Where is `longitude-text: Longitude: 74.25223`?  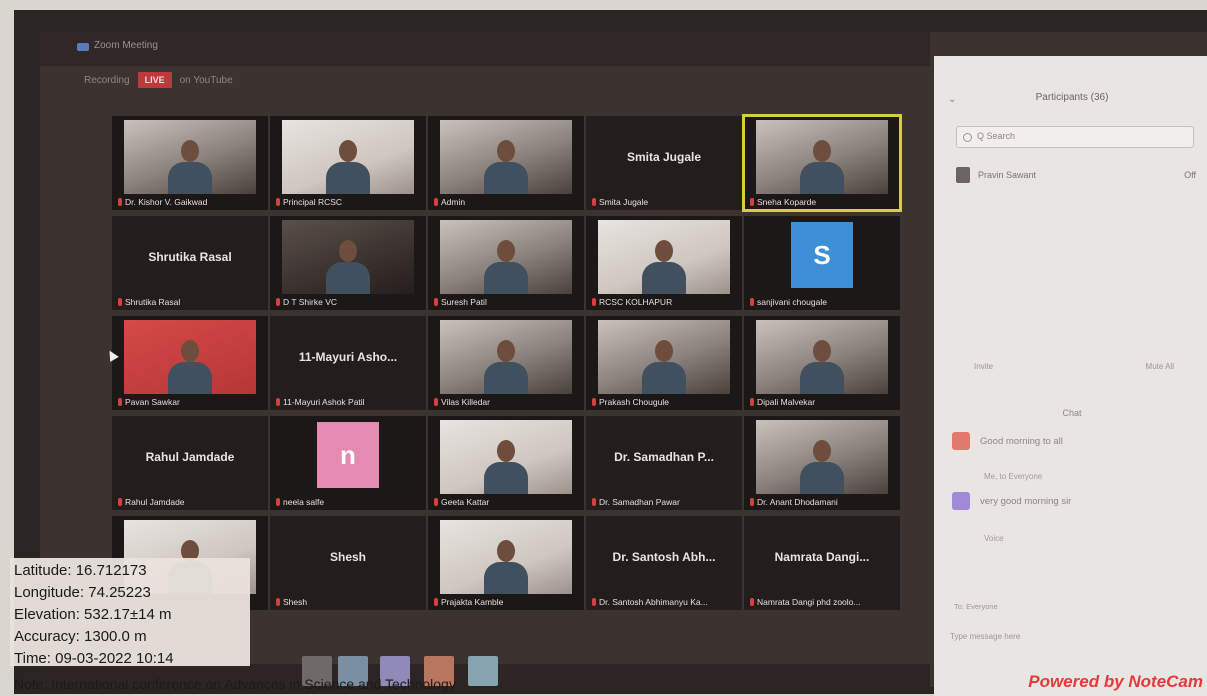 longitude-text: Longitude: 74.25223 is located at coordinates (82, 592).